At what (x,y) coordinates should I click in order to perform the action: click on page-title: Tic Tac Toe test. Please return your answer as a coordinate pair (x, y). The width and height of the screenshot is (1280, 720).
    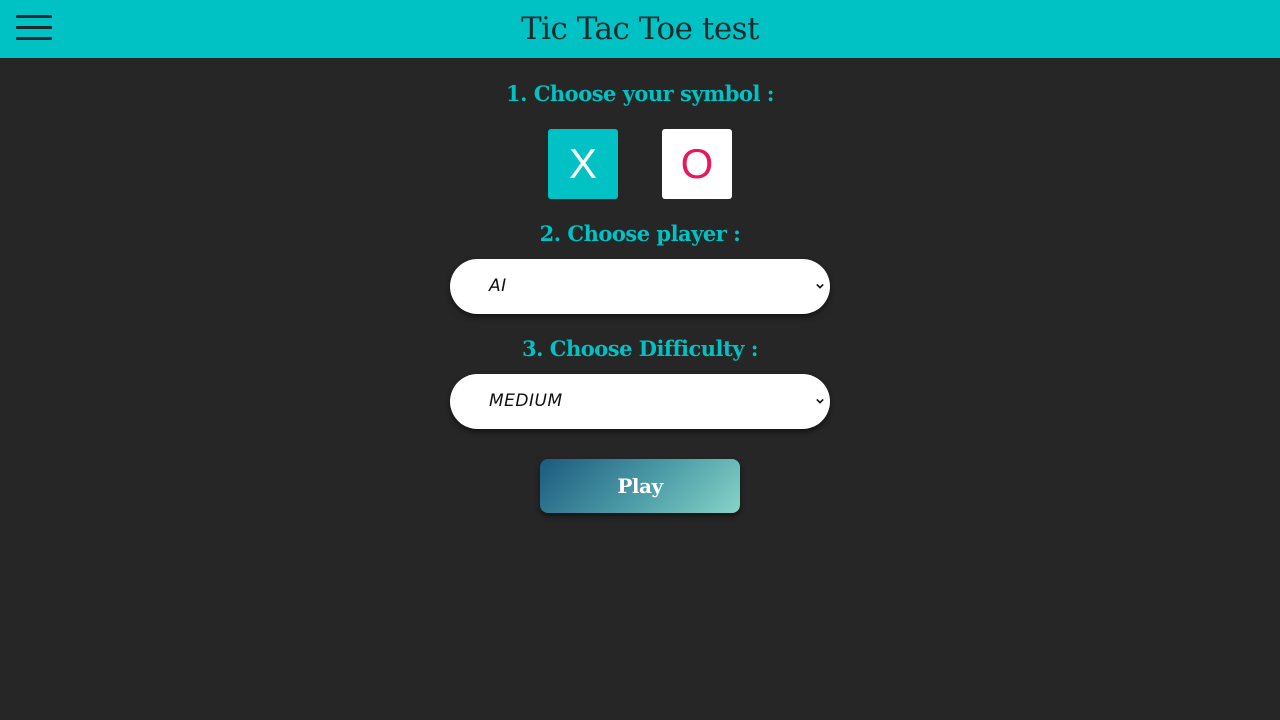
    Looking at the image, I should click on (640, 29).